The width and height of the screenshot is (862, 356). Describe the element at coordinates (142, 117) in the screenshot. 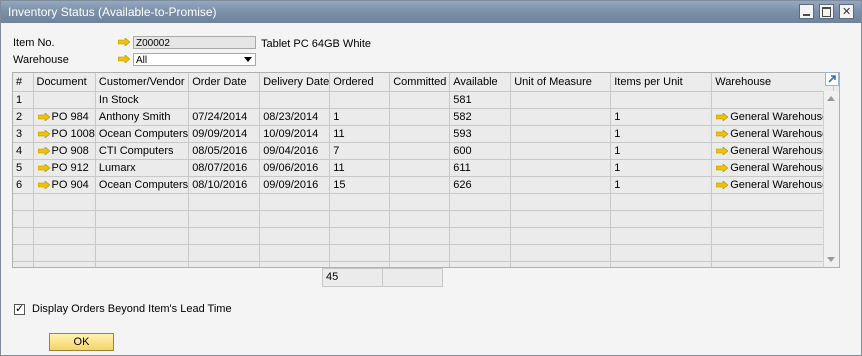

I see `customer-vendor-cell: Anthony Smith` at that location.